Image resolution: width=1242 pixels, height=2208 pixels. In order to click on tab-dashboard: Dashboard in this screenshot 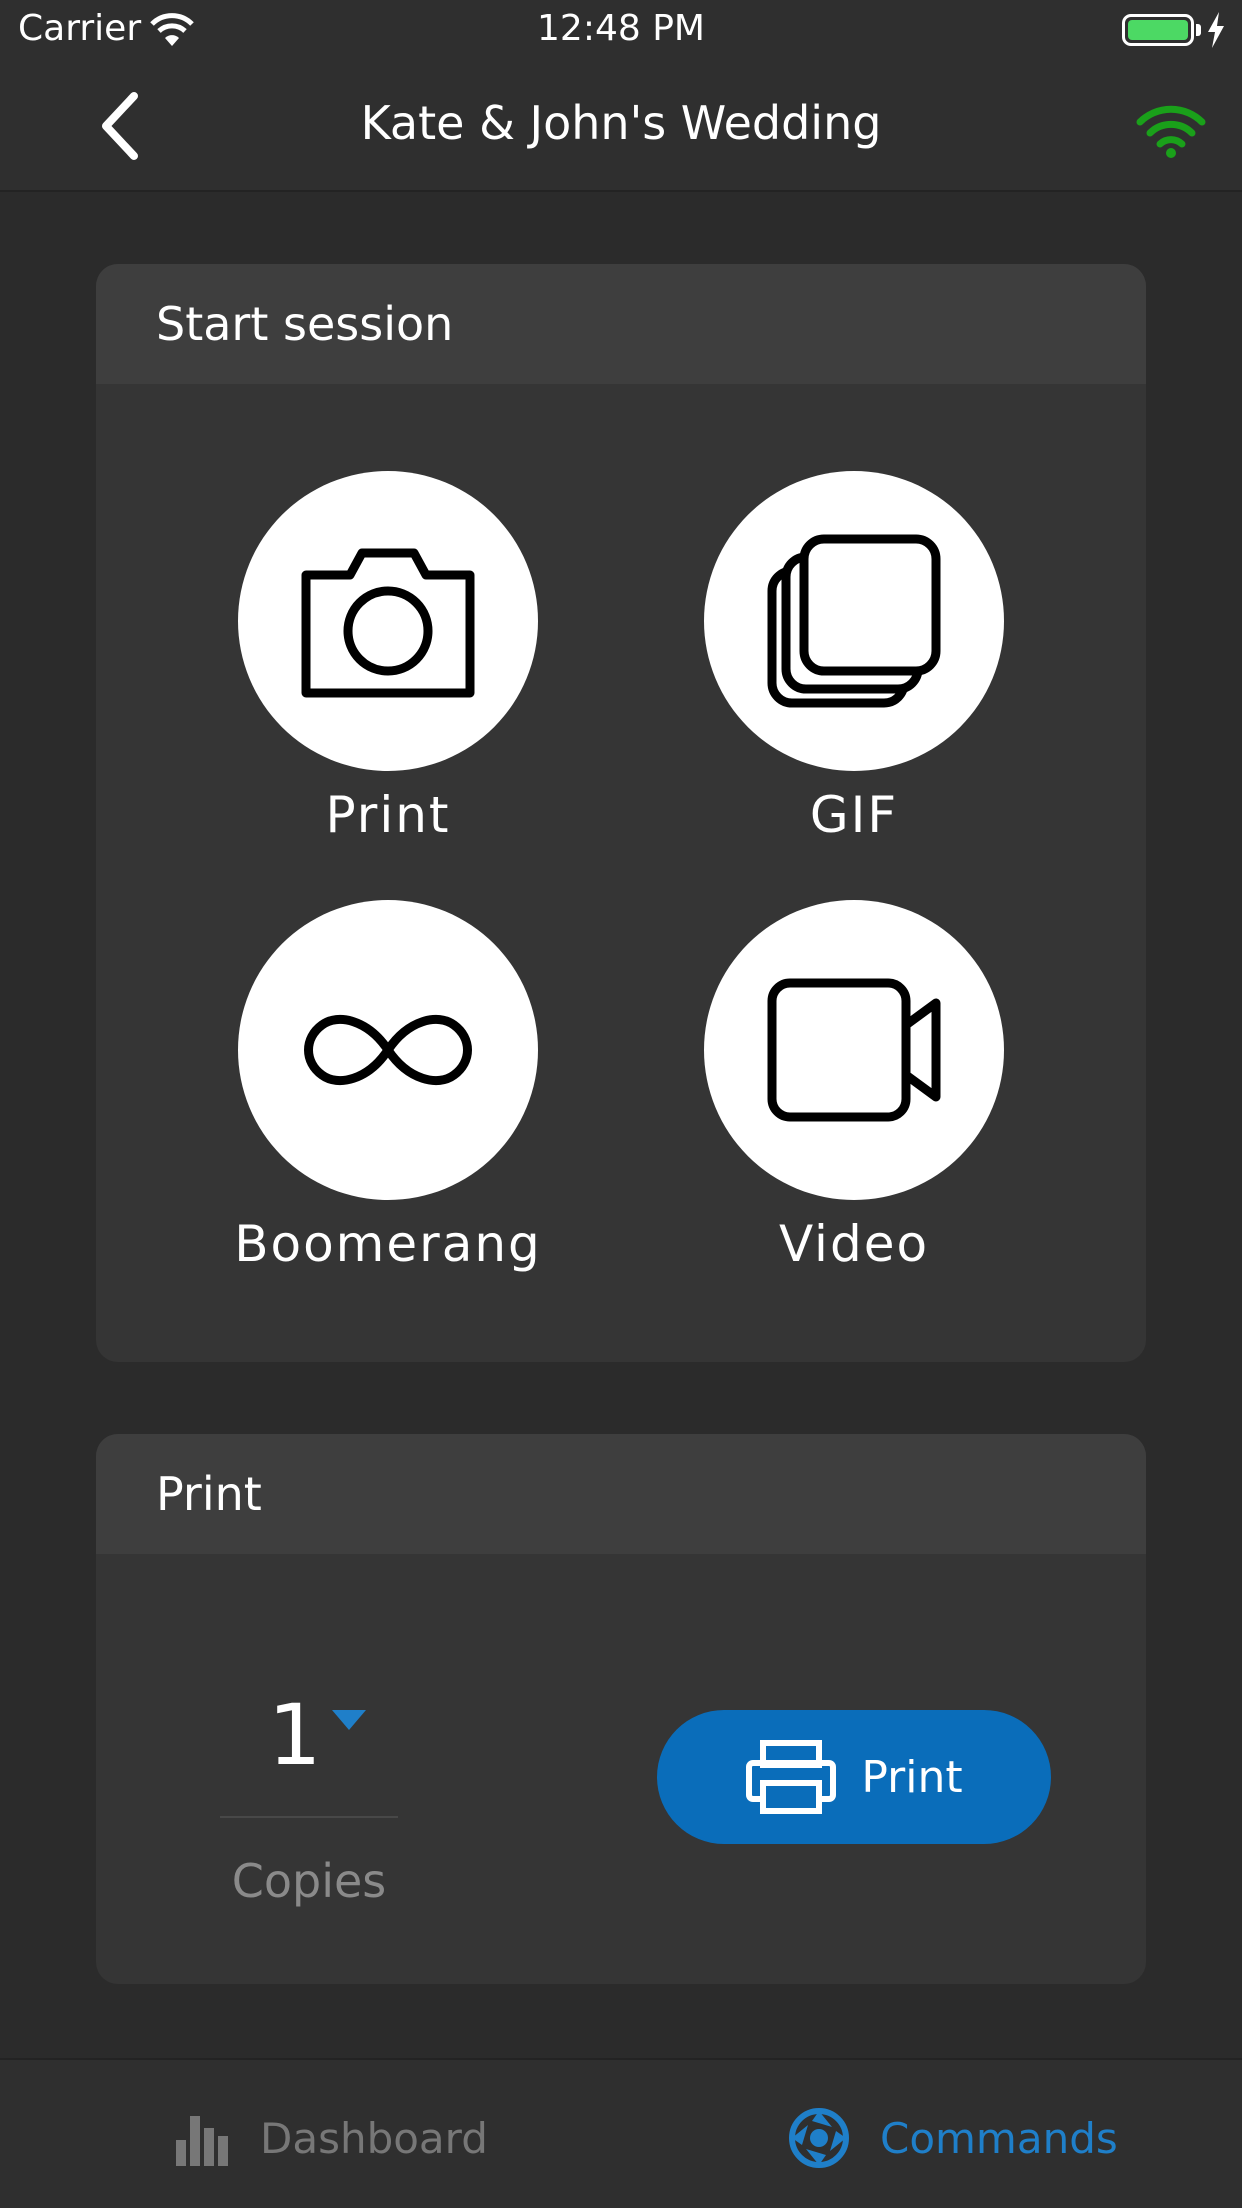, I will do `click(332, 2138)`.